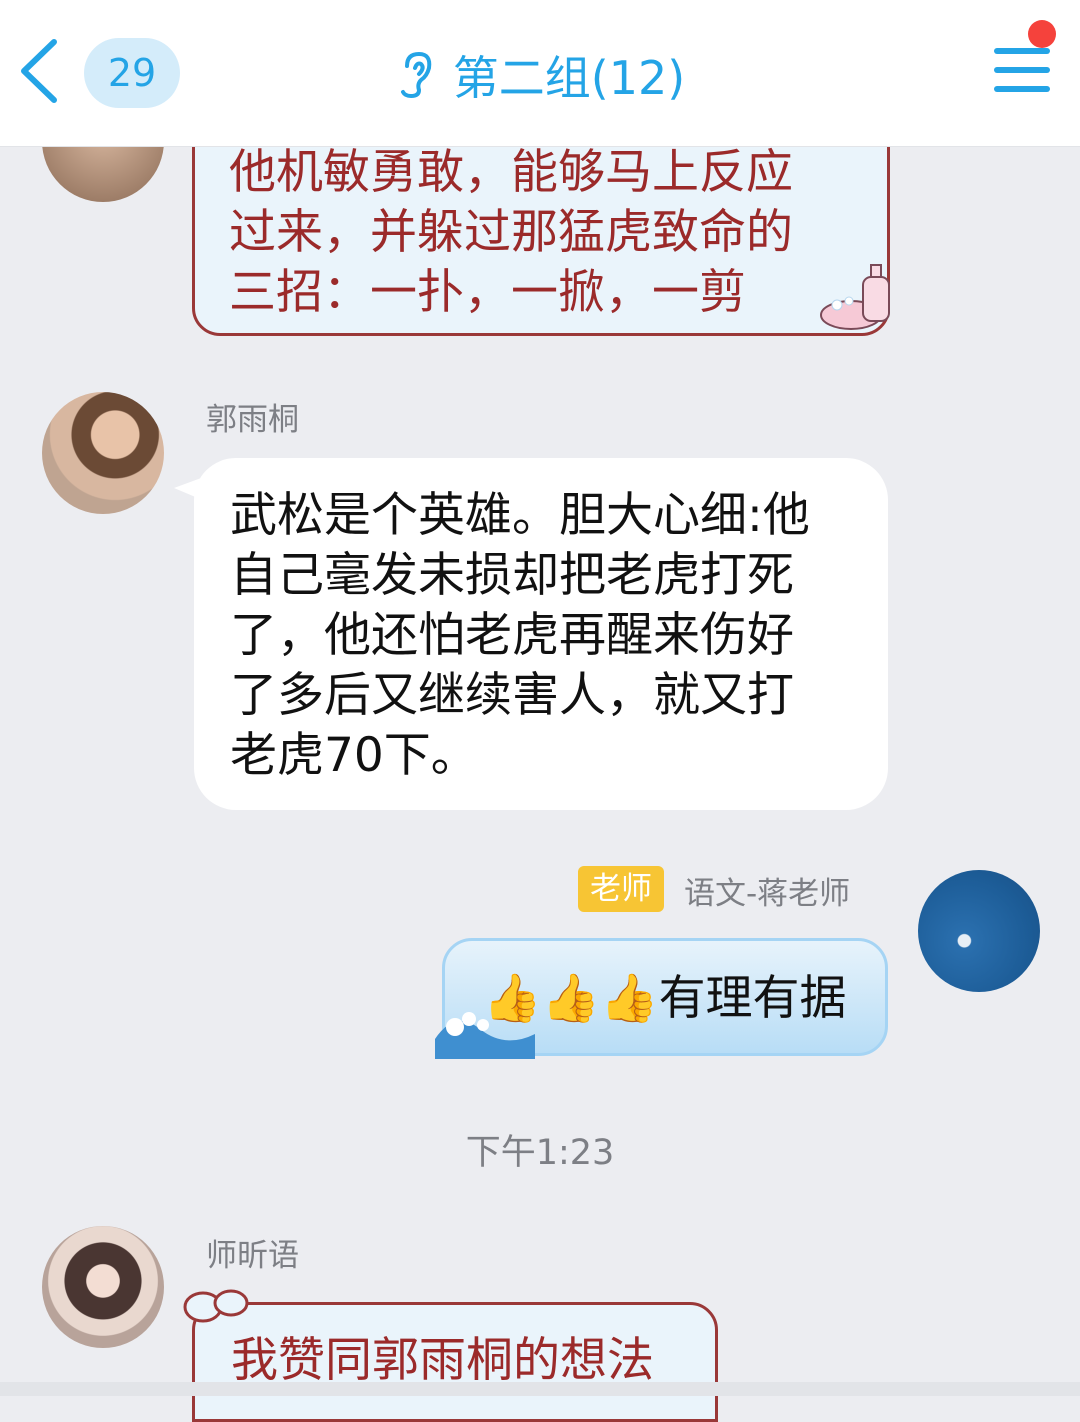 This screenshot has height=1422, width=1080. What do you see at coordinates (512, 635) in the screenshot?
I see `message-line: 了，他还怕老虎再醒来伤好` at bounding box center [512, 635].